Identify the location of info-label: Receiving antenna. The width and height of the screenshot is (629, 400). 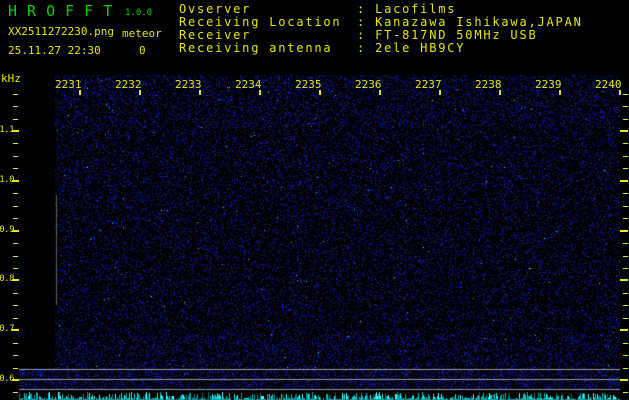
(256, 48).